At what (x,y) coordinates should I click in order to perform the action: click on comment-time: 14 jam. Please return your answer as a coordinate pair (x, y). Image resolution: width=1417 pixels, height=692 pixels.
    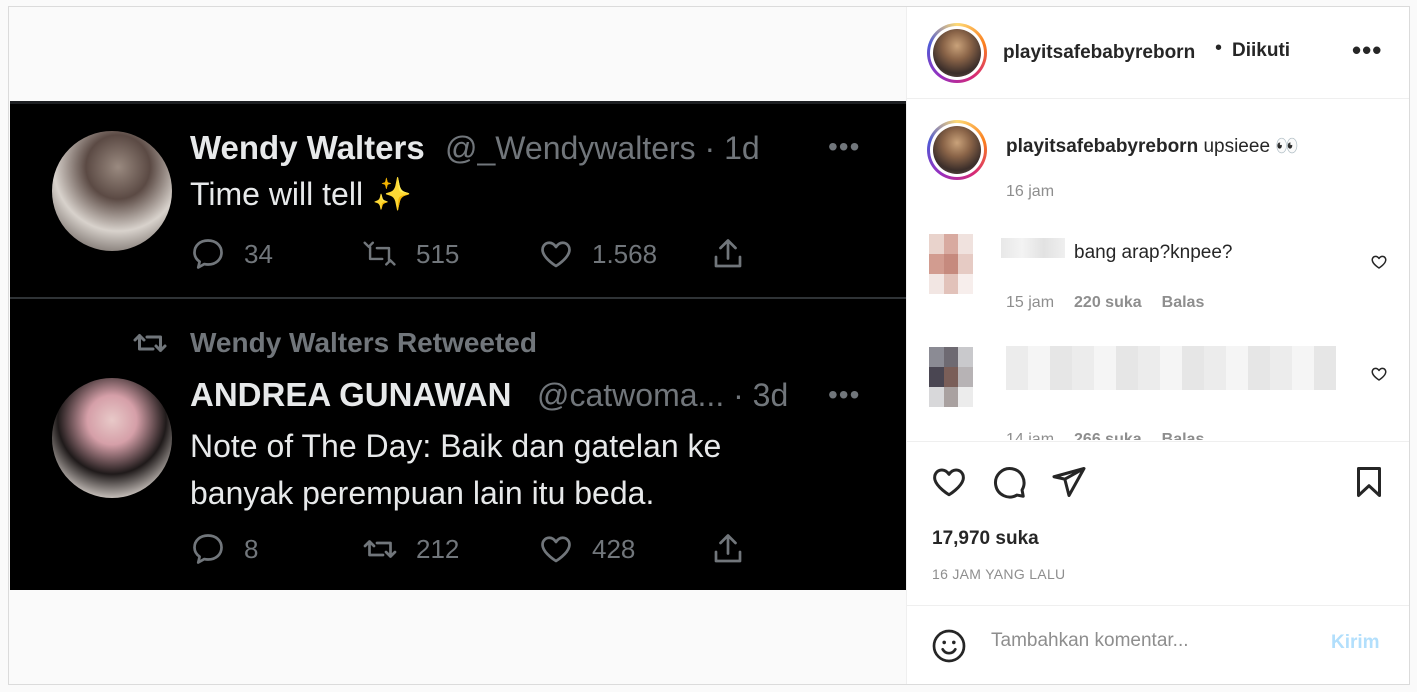
    Looking at the image, I should click on (1030, 435).